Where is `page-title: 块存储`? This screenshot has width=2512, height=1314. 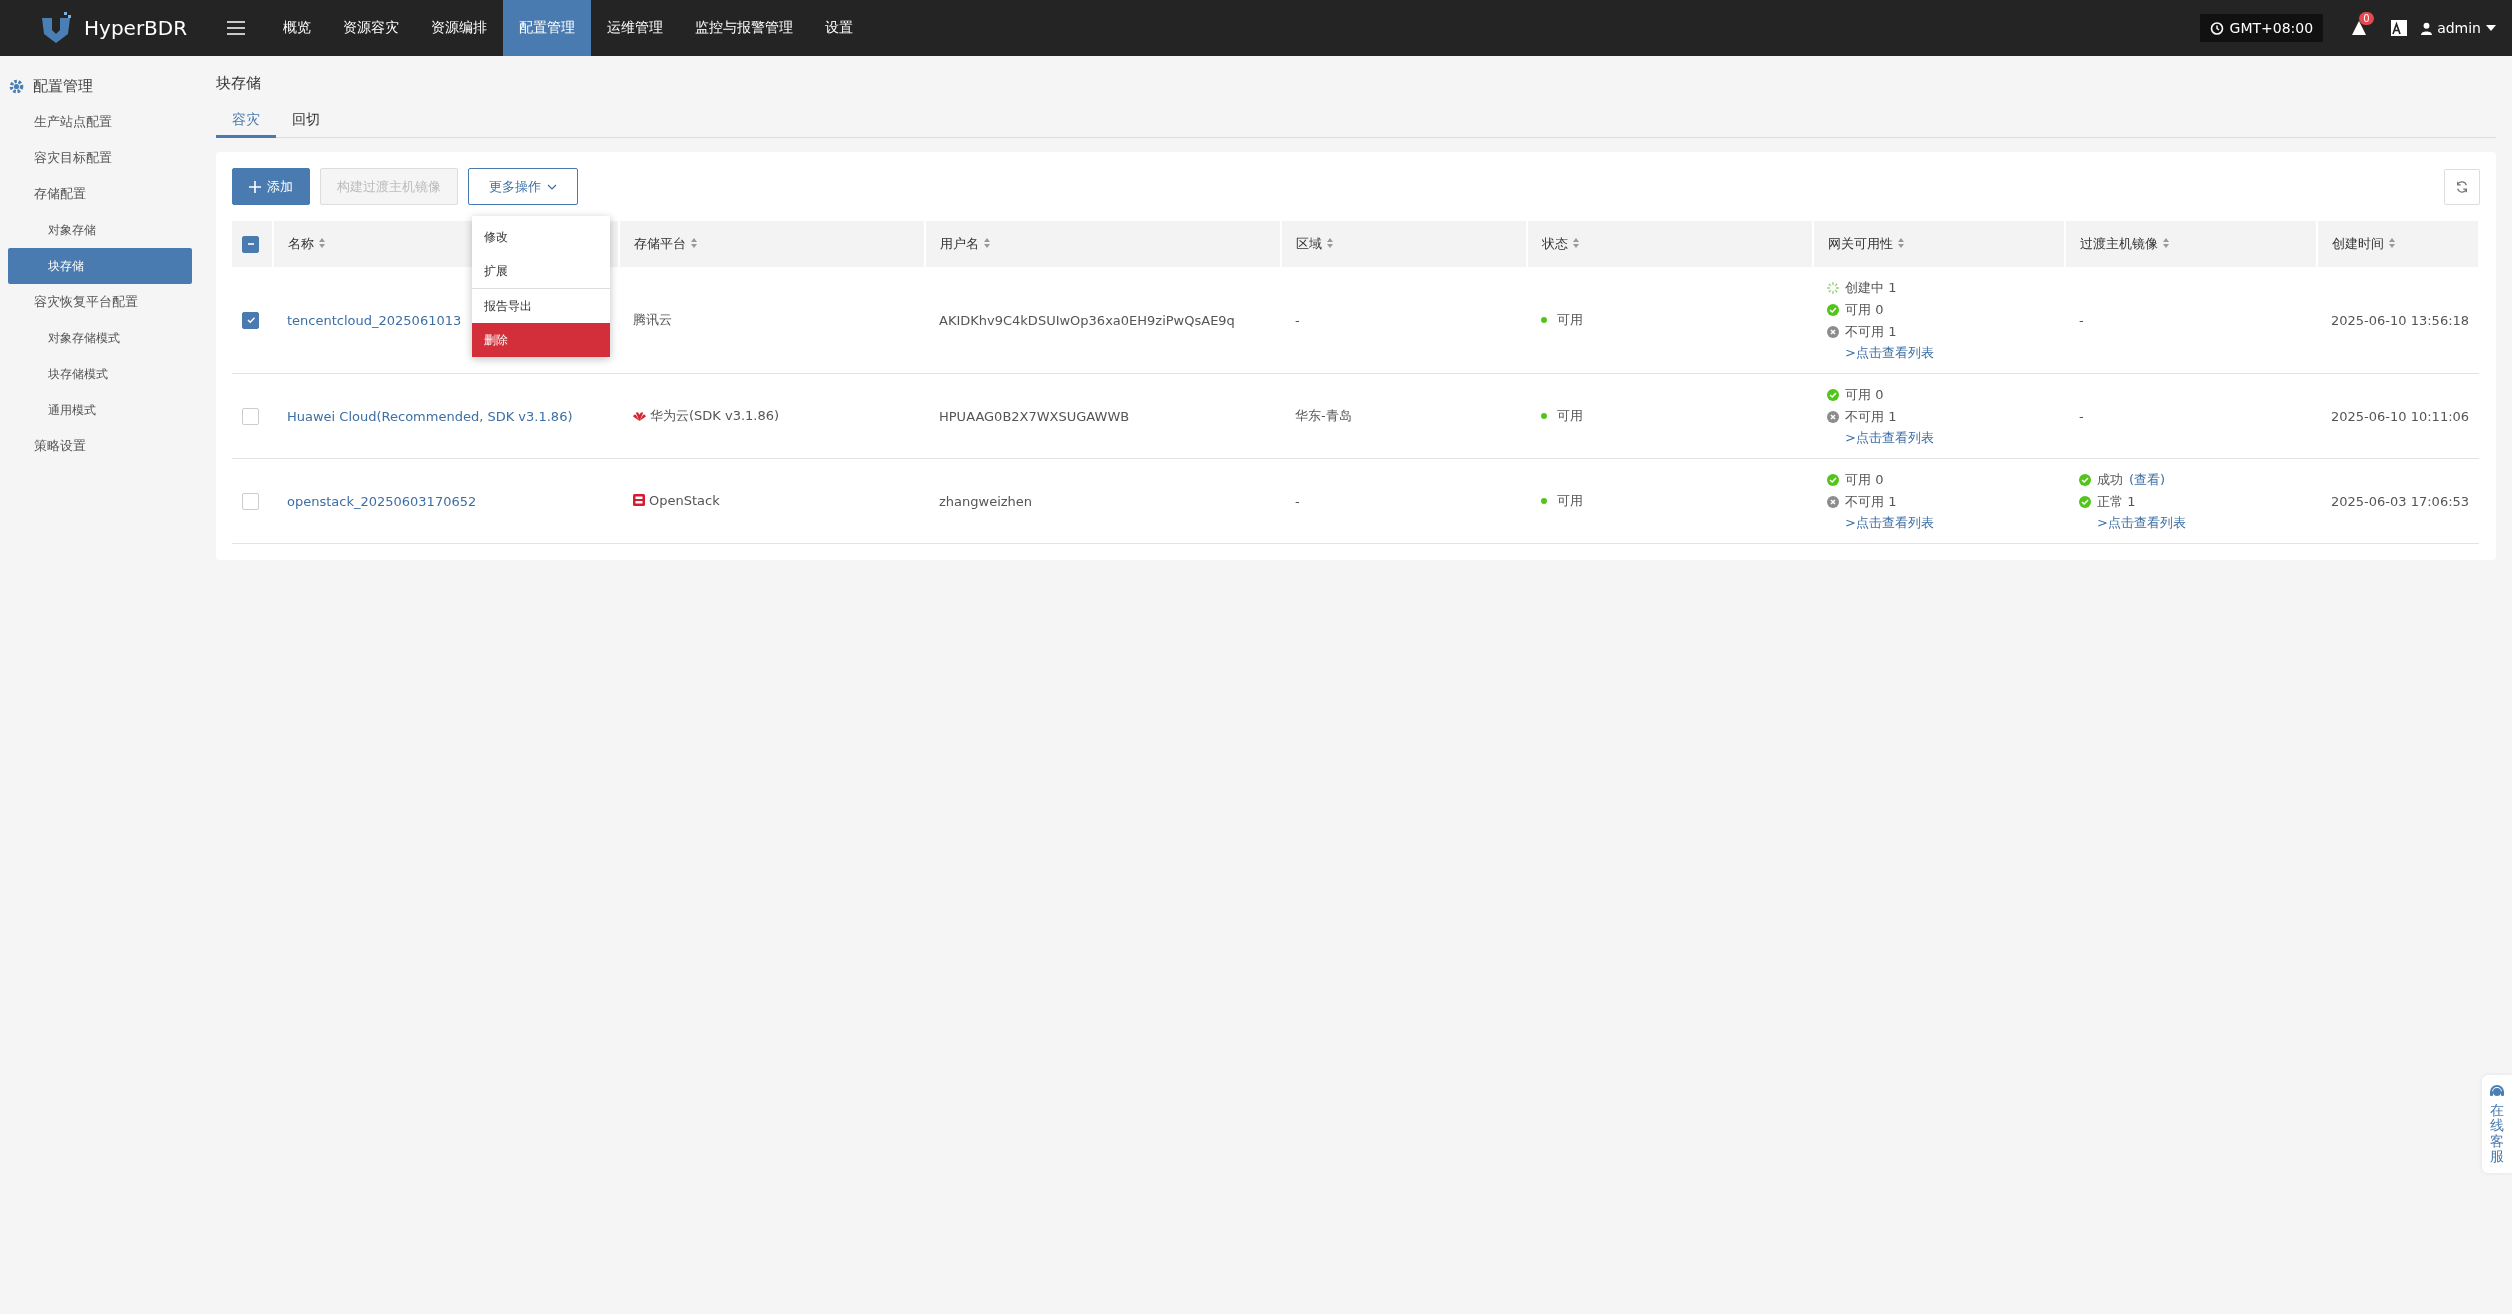 page-title: 块存储 is located at coordinates (239, 83).